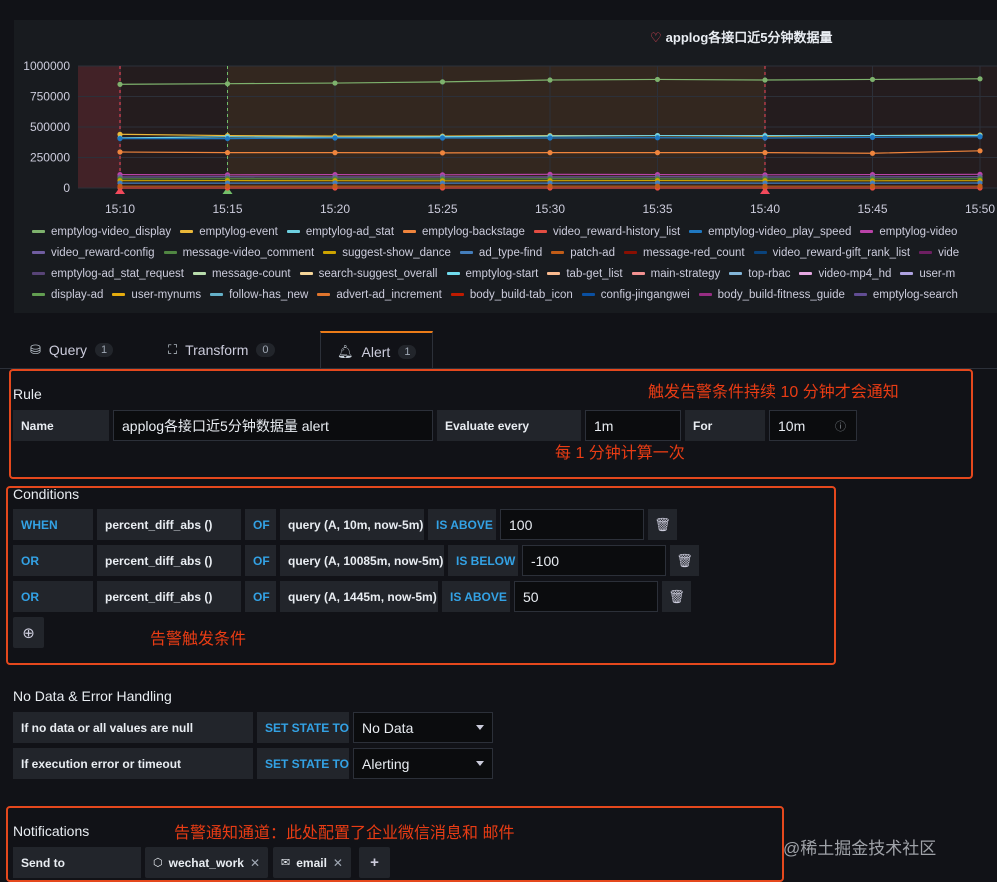  What do you see at coordinates (251, 274) in the screenshot?
I see `legend-label: message-count` at bounding box center [251, 274].